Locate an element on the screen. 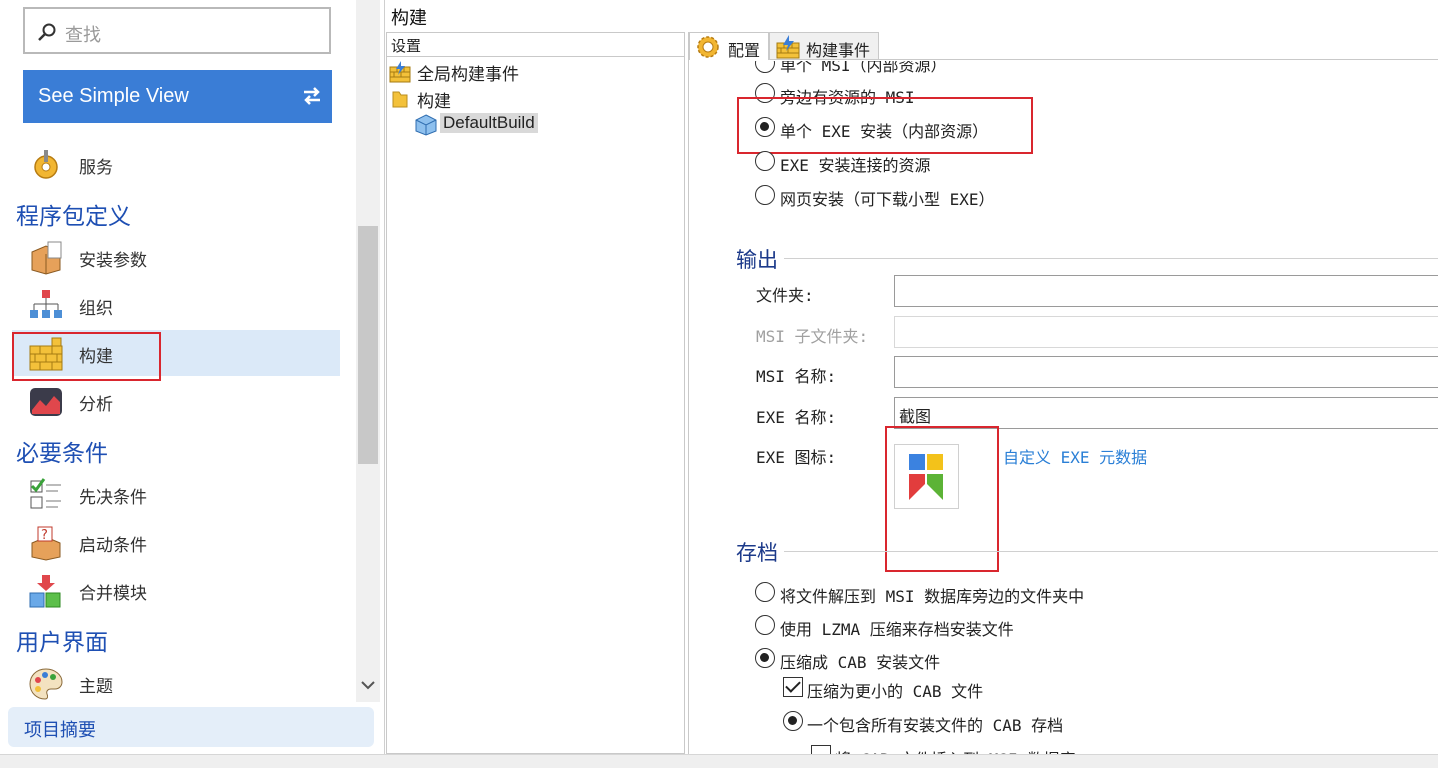 The width and height of the screenshot is (1438, 768). highlight-box-single-exe is located at coordinates (885, 125).